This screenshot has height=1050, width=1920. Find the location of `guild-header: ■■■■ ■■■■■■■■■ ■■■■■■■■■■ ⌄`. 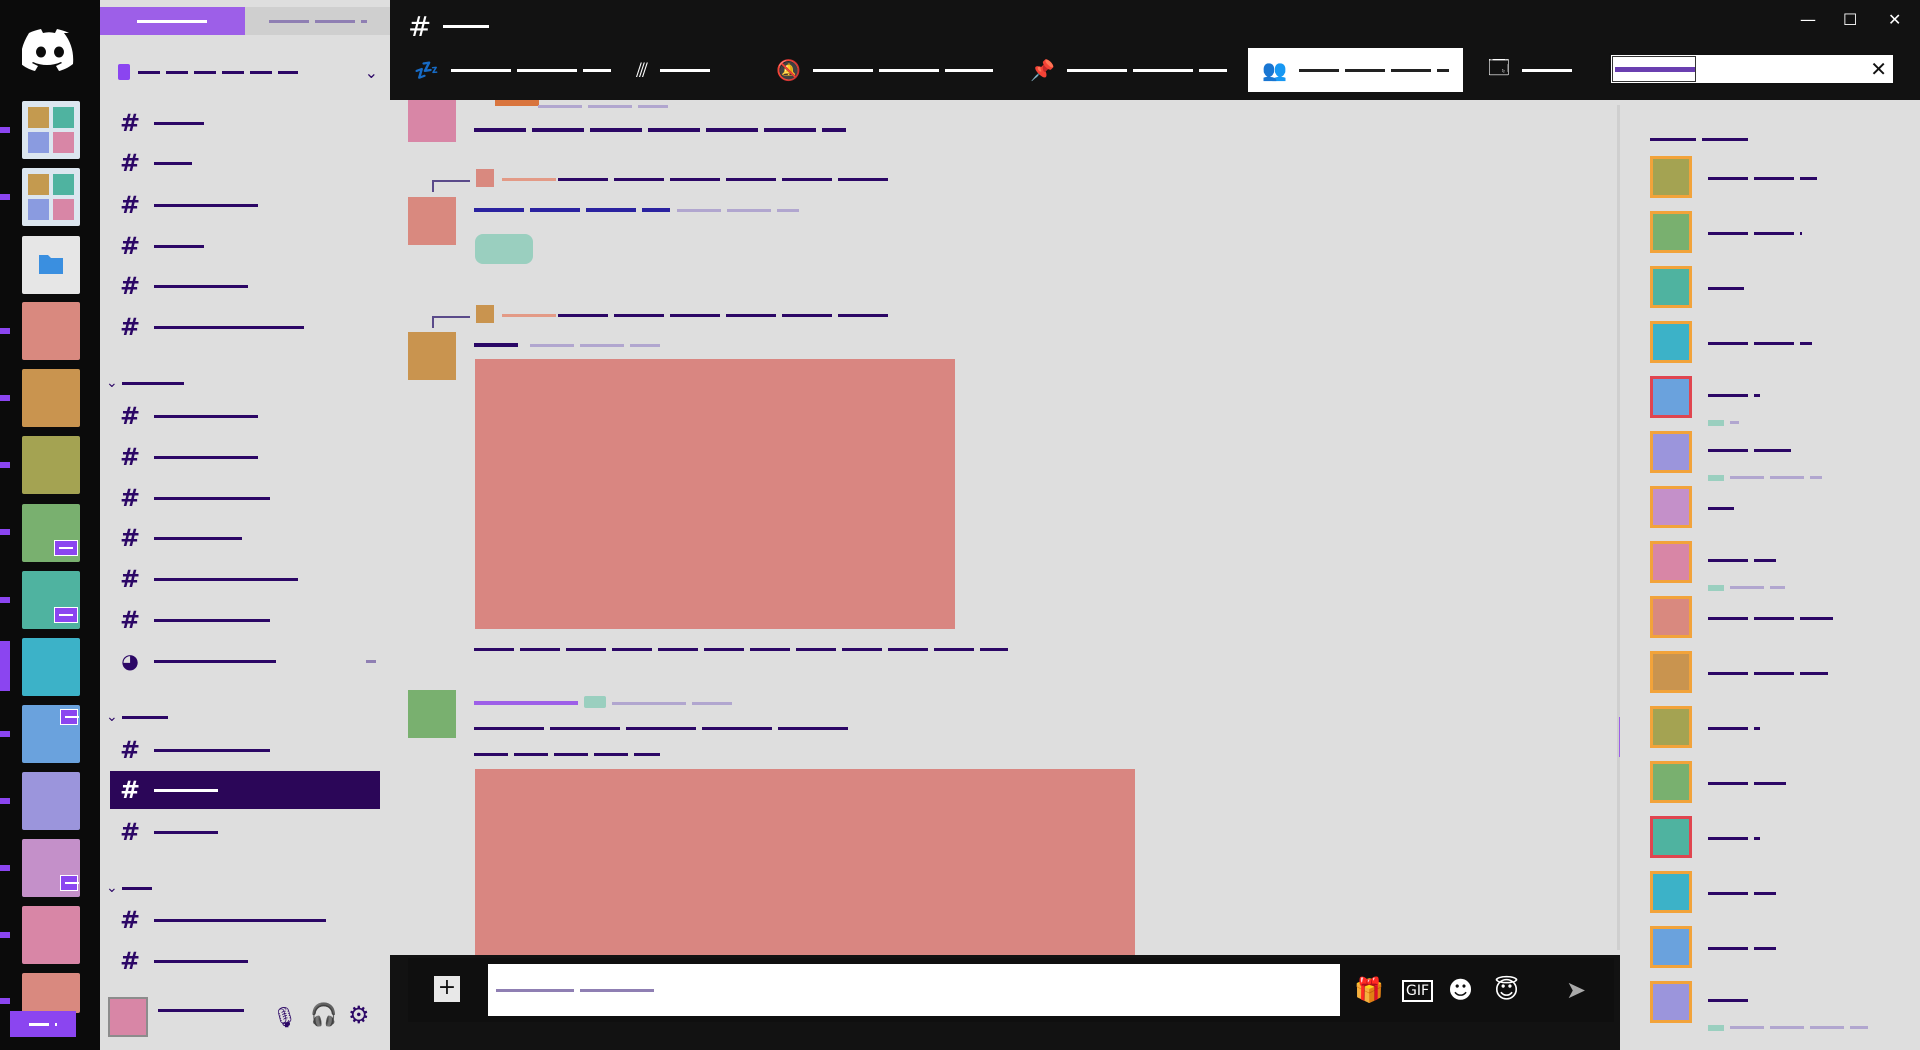

guild-header: ■■■■ ■■■■■■■■■ ■■■■■■■■■■ ⌄ is located at coordinates (248, 72).